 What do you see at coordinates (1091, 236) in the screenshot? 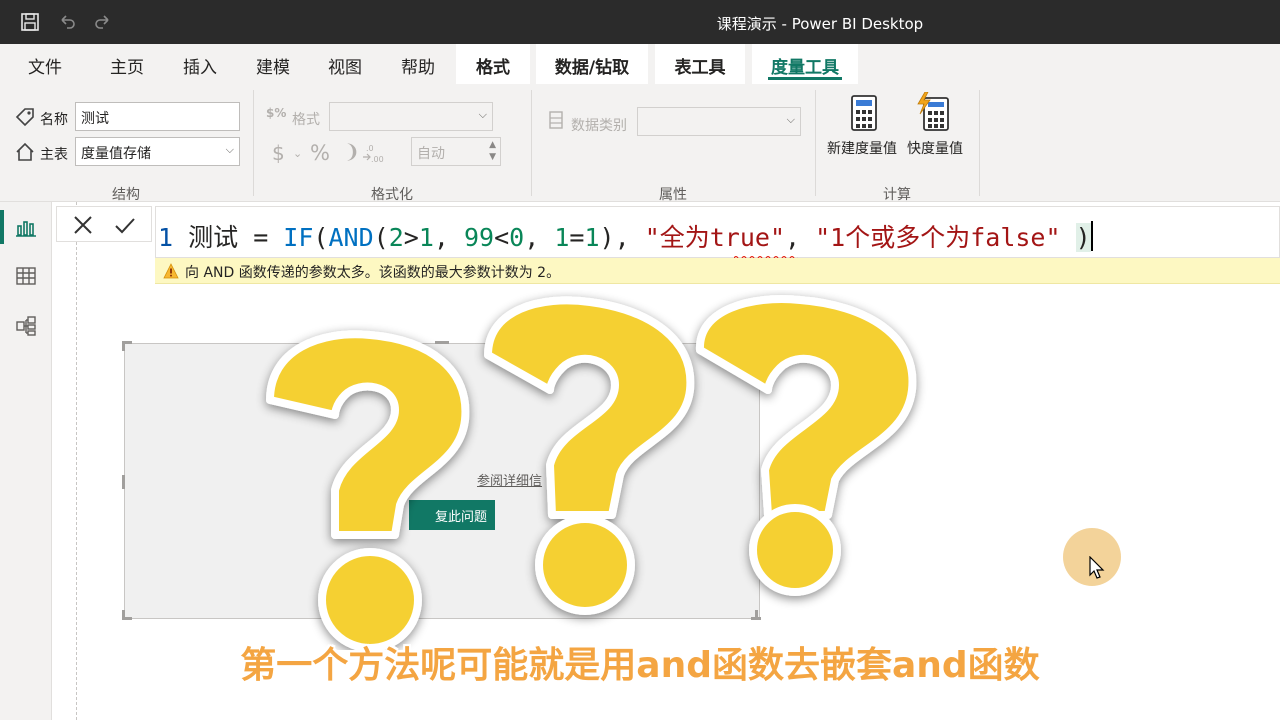
I see `text-cursor` at bounding box center [1091, 236].